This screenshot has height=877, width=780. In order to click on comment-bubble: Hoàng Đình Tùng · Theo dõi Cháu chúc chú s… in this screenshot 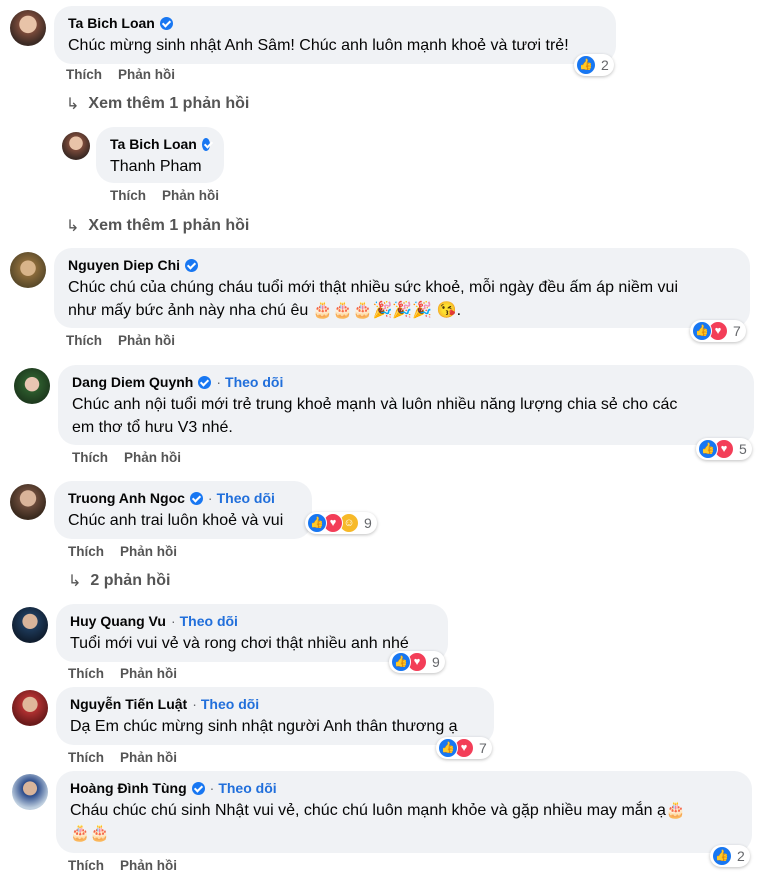, I will do `click(404, 812)`.